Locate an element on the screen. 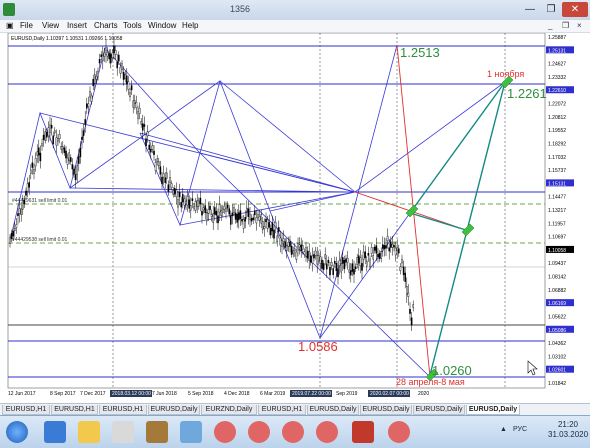 The image size is (590, 448). price-tick-label: 1.15737 is located at coordinates (557, 171).